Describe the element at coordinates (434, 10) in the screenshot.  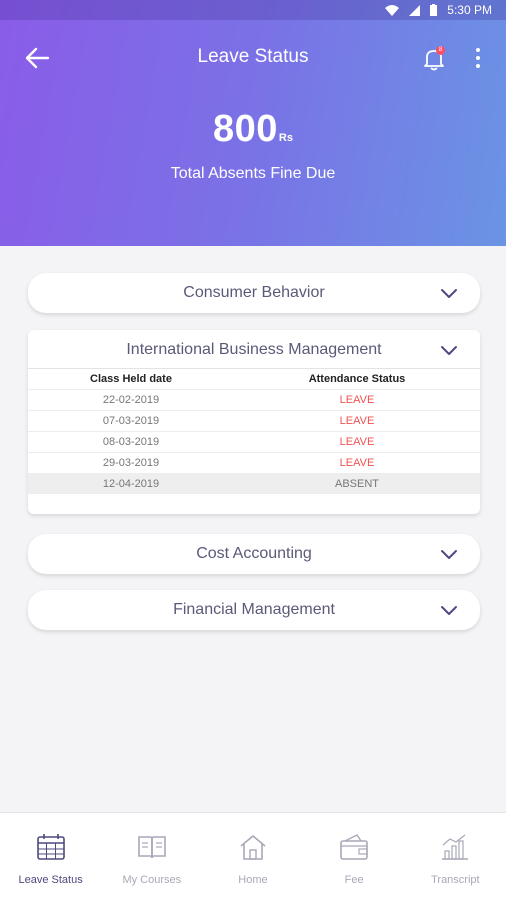
I see `battery-icon` at that location.